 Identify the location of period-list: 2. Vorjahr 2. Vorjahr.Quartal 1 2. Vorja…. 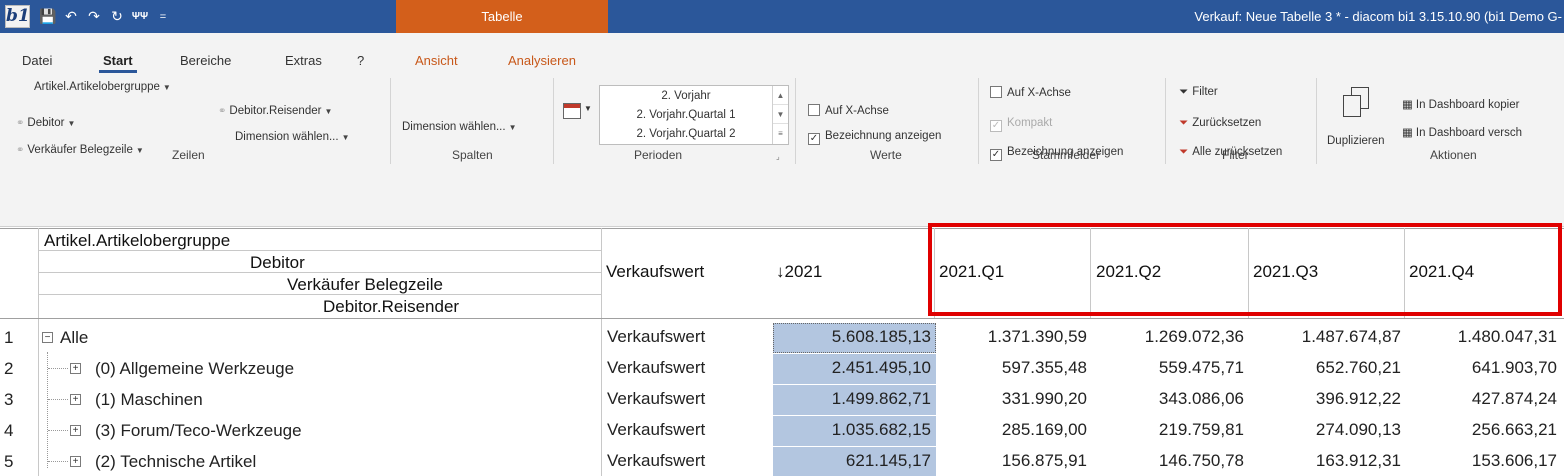
(694, 115).